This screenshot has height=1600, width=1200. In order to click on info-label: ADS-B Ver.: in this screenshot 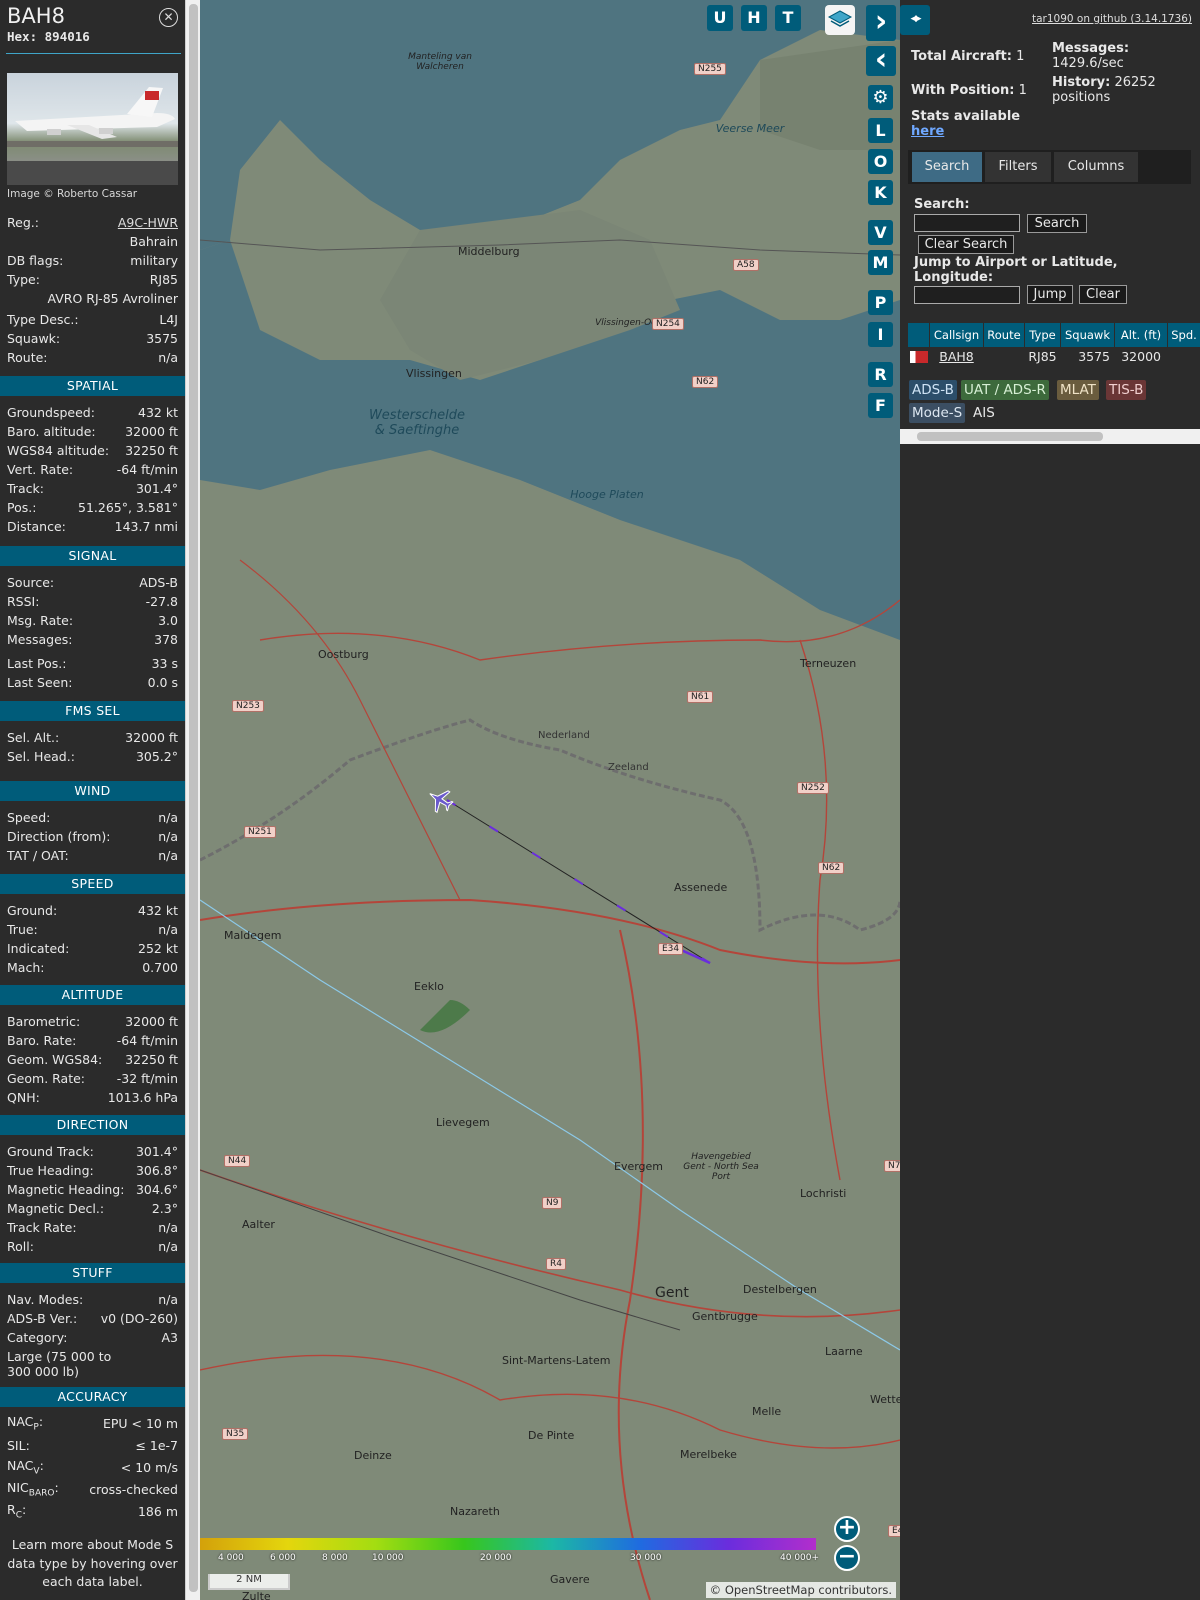, I will do `click(42, 1318)`.